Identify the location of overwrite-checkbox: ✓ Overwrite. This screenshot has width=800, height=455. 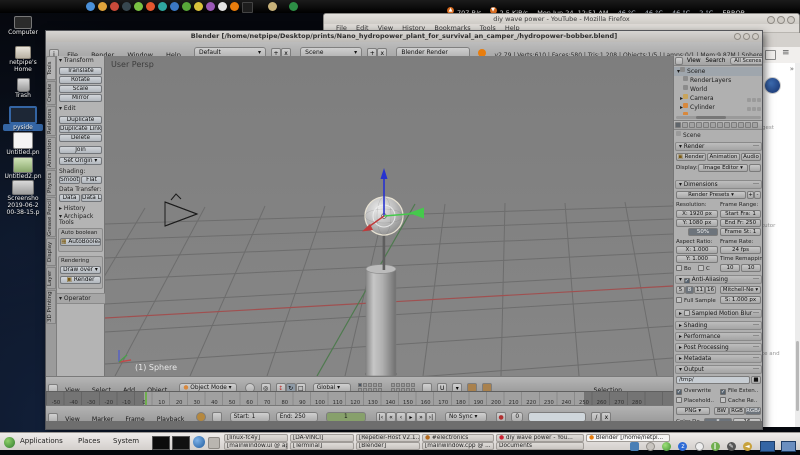
(693, 391).